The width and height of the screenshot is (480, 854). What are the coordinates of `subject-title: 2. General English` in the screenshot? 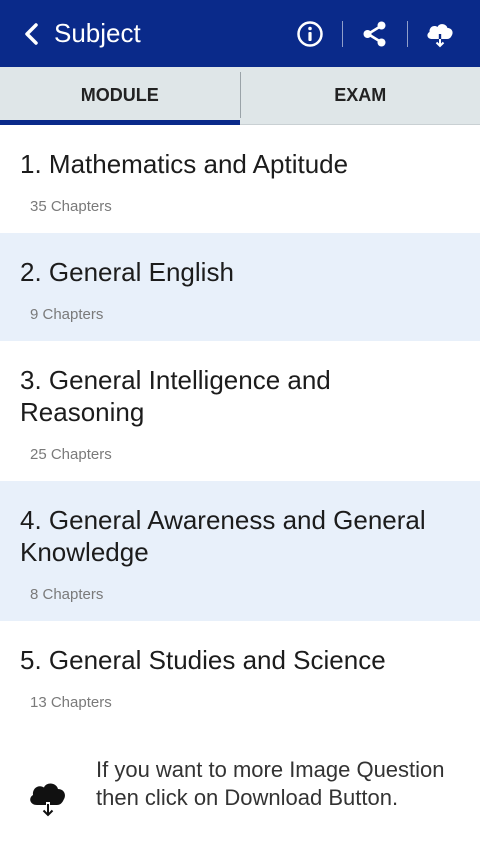 It's located at (127, 272).